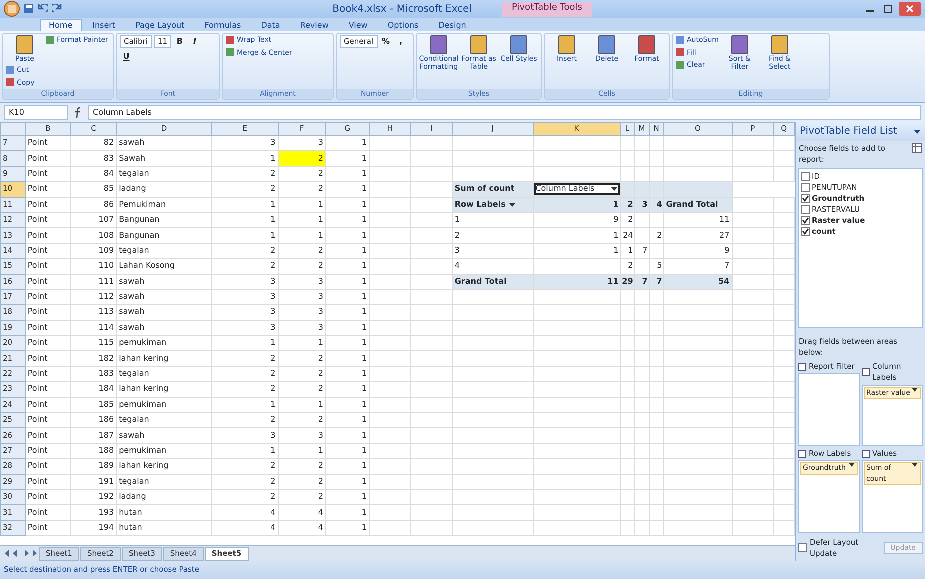 This screenshot has width=925, height=579. I want to click on table-cell: 86, so click(93, 204).